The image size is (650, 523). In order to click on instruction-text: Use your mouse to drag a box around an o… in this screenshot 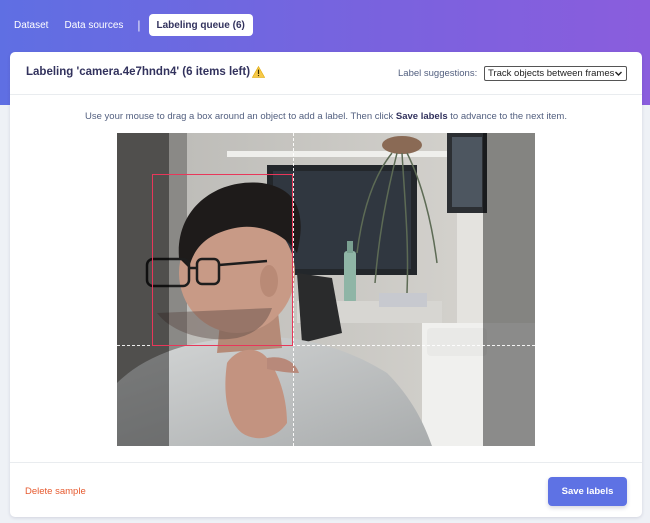, I will do `click(326, 116)`.